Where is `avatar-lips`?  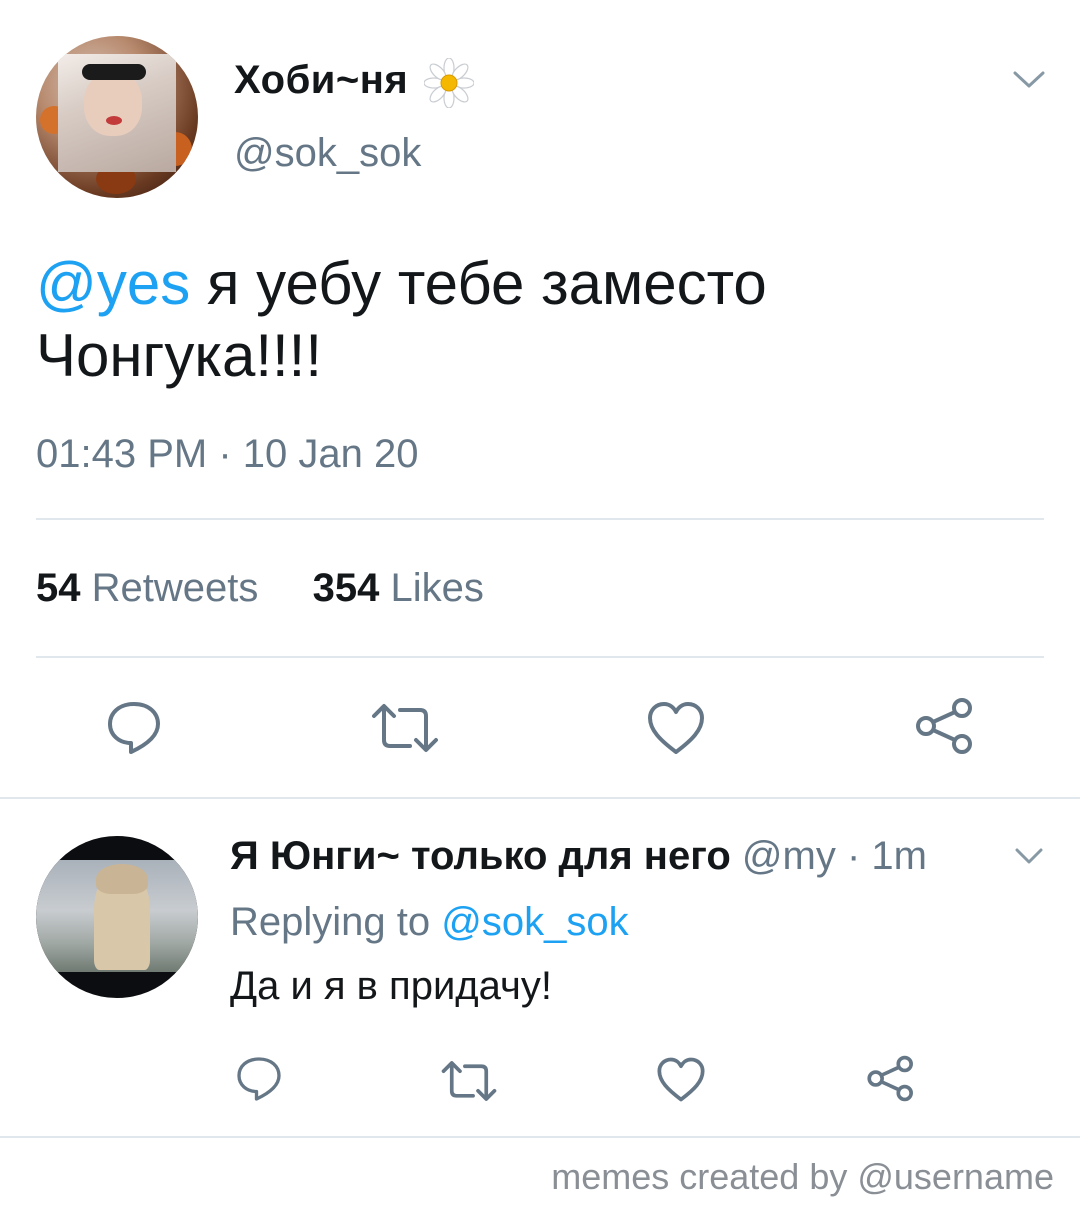
avatar-lips is located at coordinates (114, 120).